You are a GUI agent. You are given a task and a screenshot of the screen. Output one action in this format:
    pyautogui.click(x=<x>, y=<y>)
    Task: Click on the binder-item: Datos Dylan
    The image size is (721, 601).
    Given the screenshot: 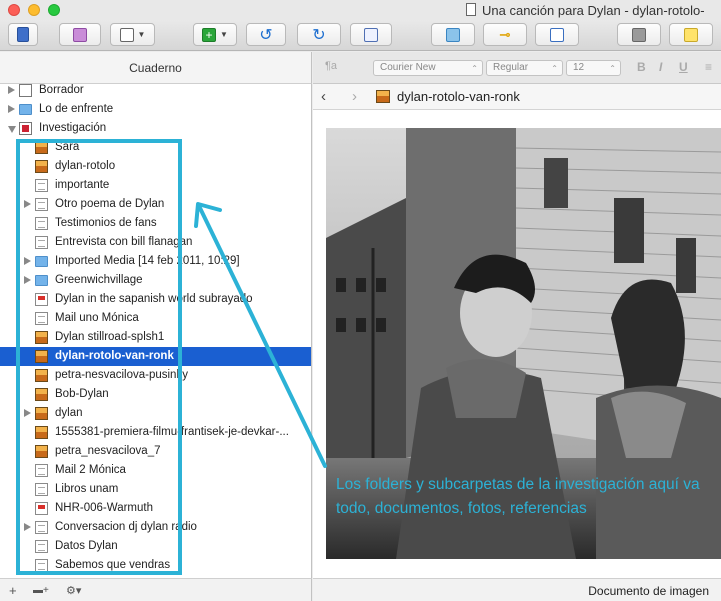 What is the action you would take?
    pyautogui.click(x=155, y=546)
    